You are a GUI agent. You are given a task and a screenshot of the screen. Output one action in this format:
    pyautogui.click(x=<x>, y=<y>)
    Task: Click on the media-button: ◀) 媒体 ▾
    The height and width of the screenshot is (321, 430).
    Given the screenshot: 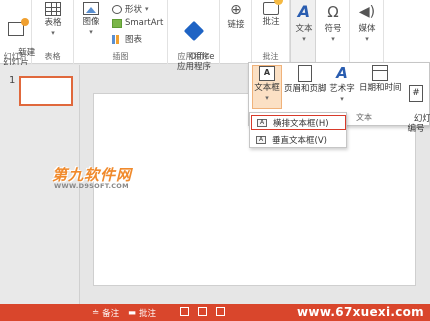 What is the action you would take?
    pyautogui.click(x=367, y=23)
    